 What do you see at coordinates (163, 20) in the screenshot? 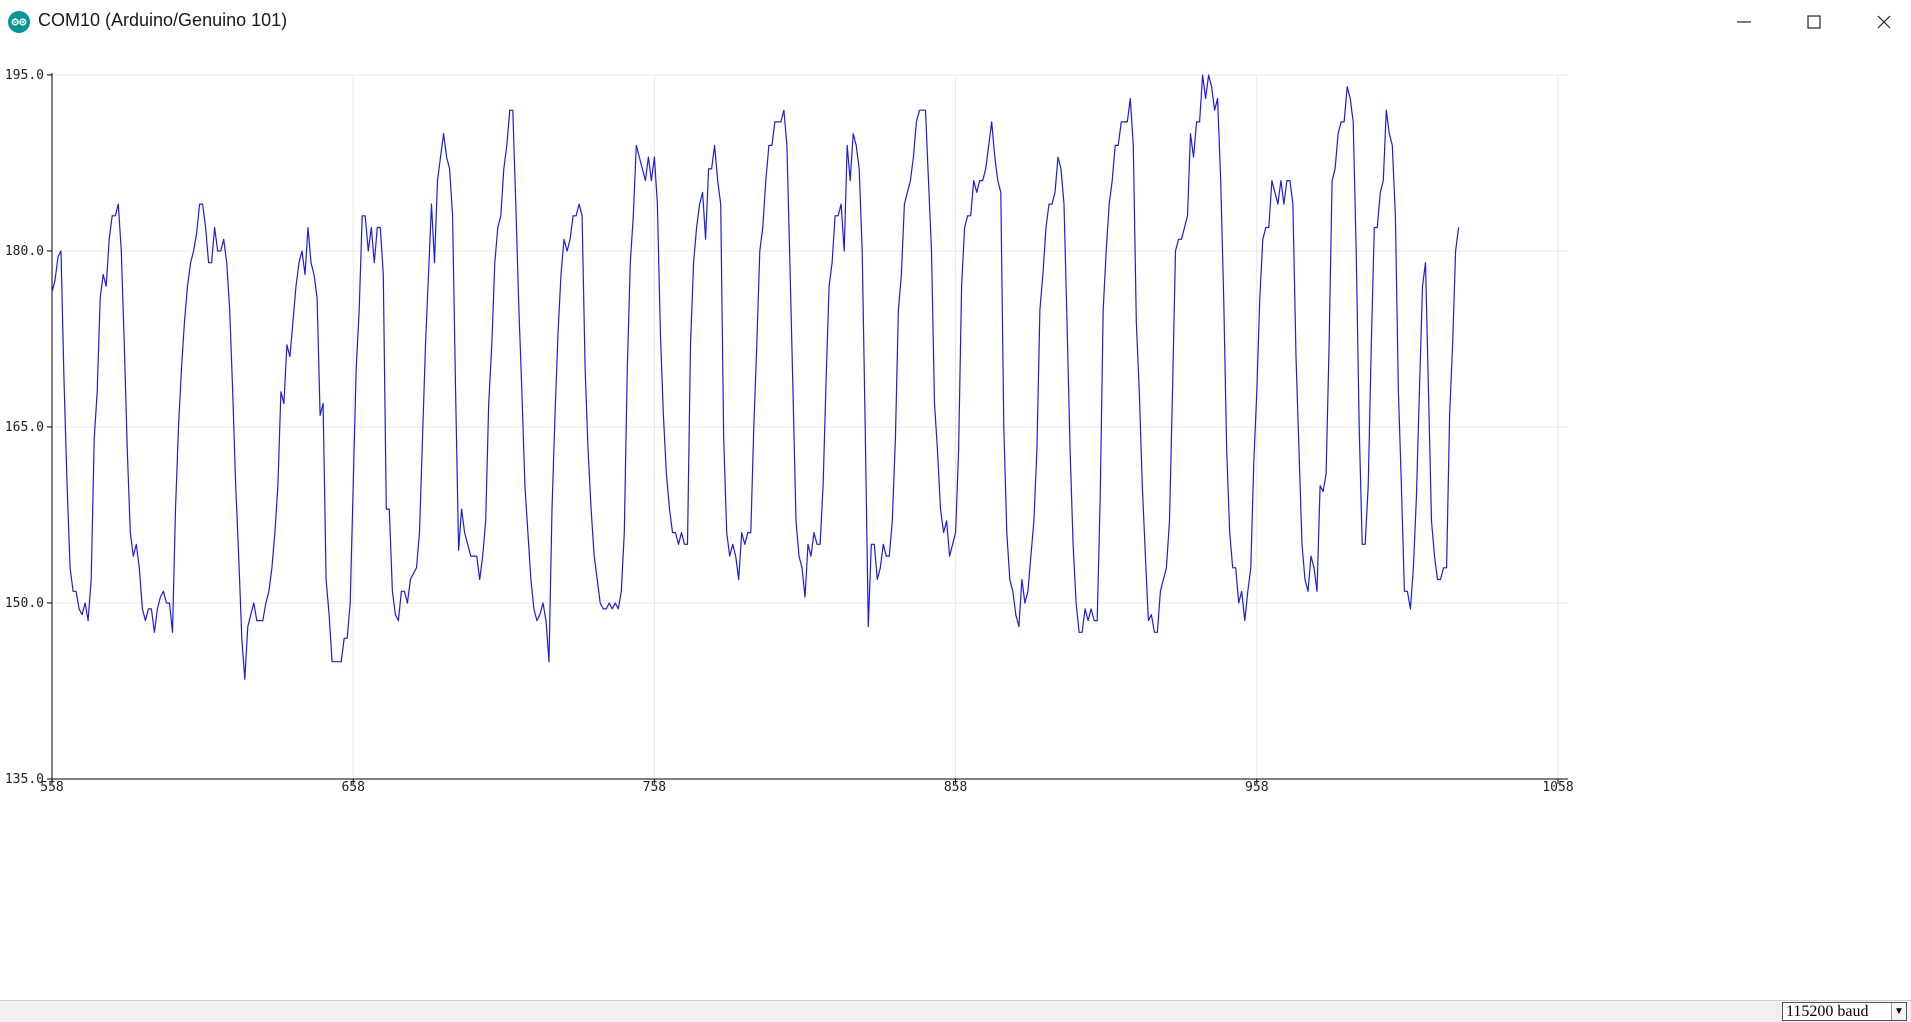
I see `window-title: COM10 (Arduino/Genuino 101)` at bounding box center [163, 20].